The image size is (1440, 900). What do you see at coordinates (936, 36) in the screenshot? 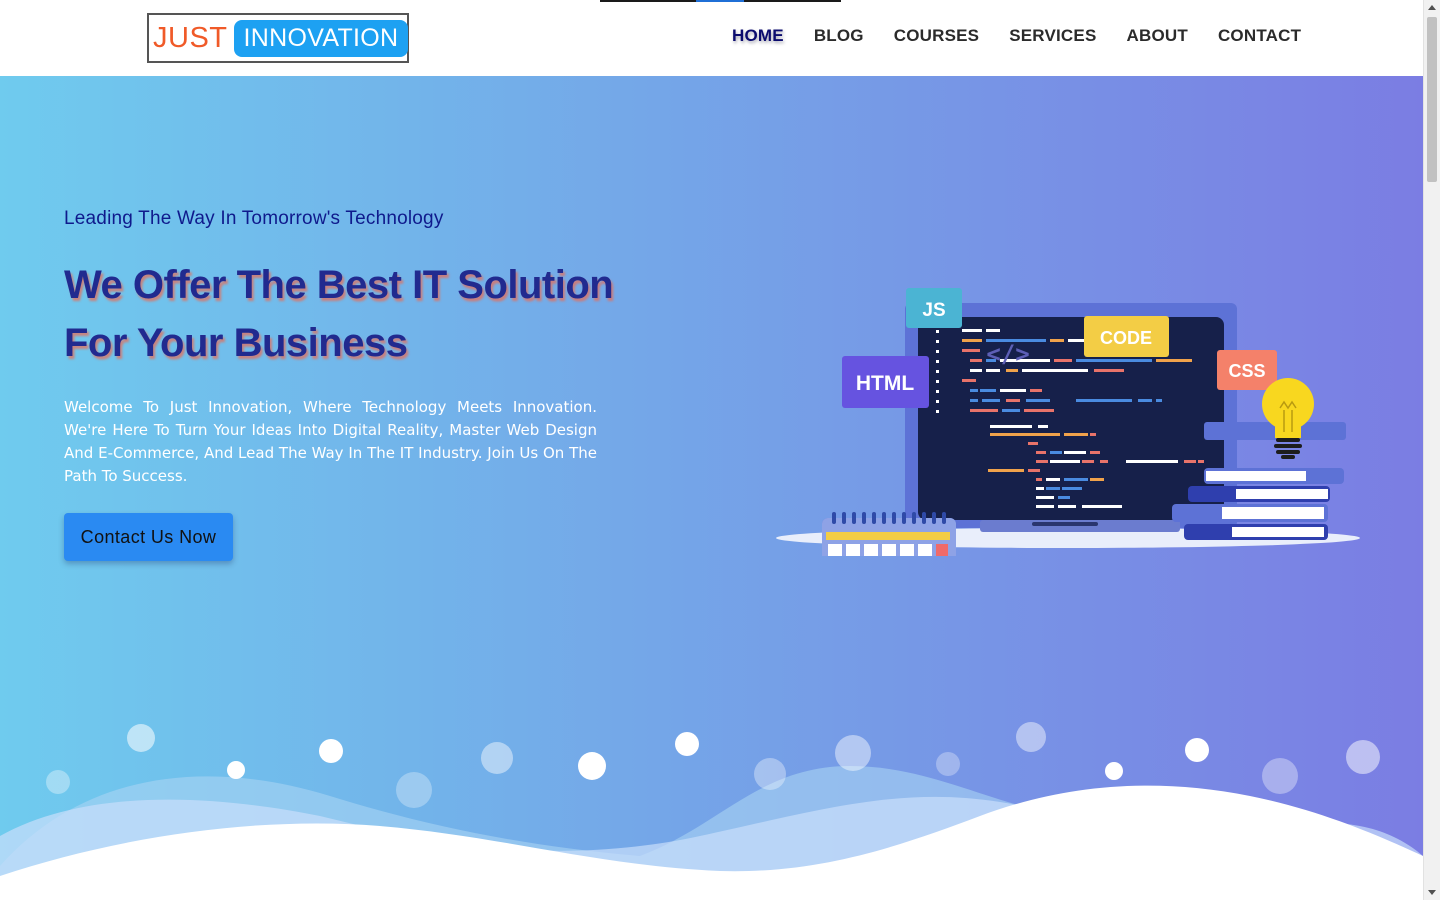
I see `nav-link-courses: COURSES` at bounding box center [936, 36].